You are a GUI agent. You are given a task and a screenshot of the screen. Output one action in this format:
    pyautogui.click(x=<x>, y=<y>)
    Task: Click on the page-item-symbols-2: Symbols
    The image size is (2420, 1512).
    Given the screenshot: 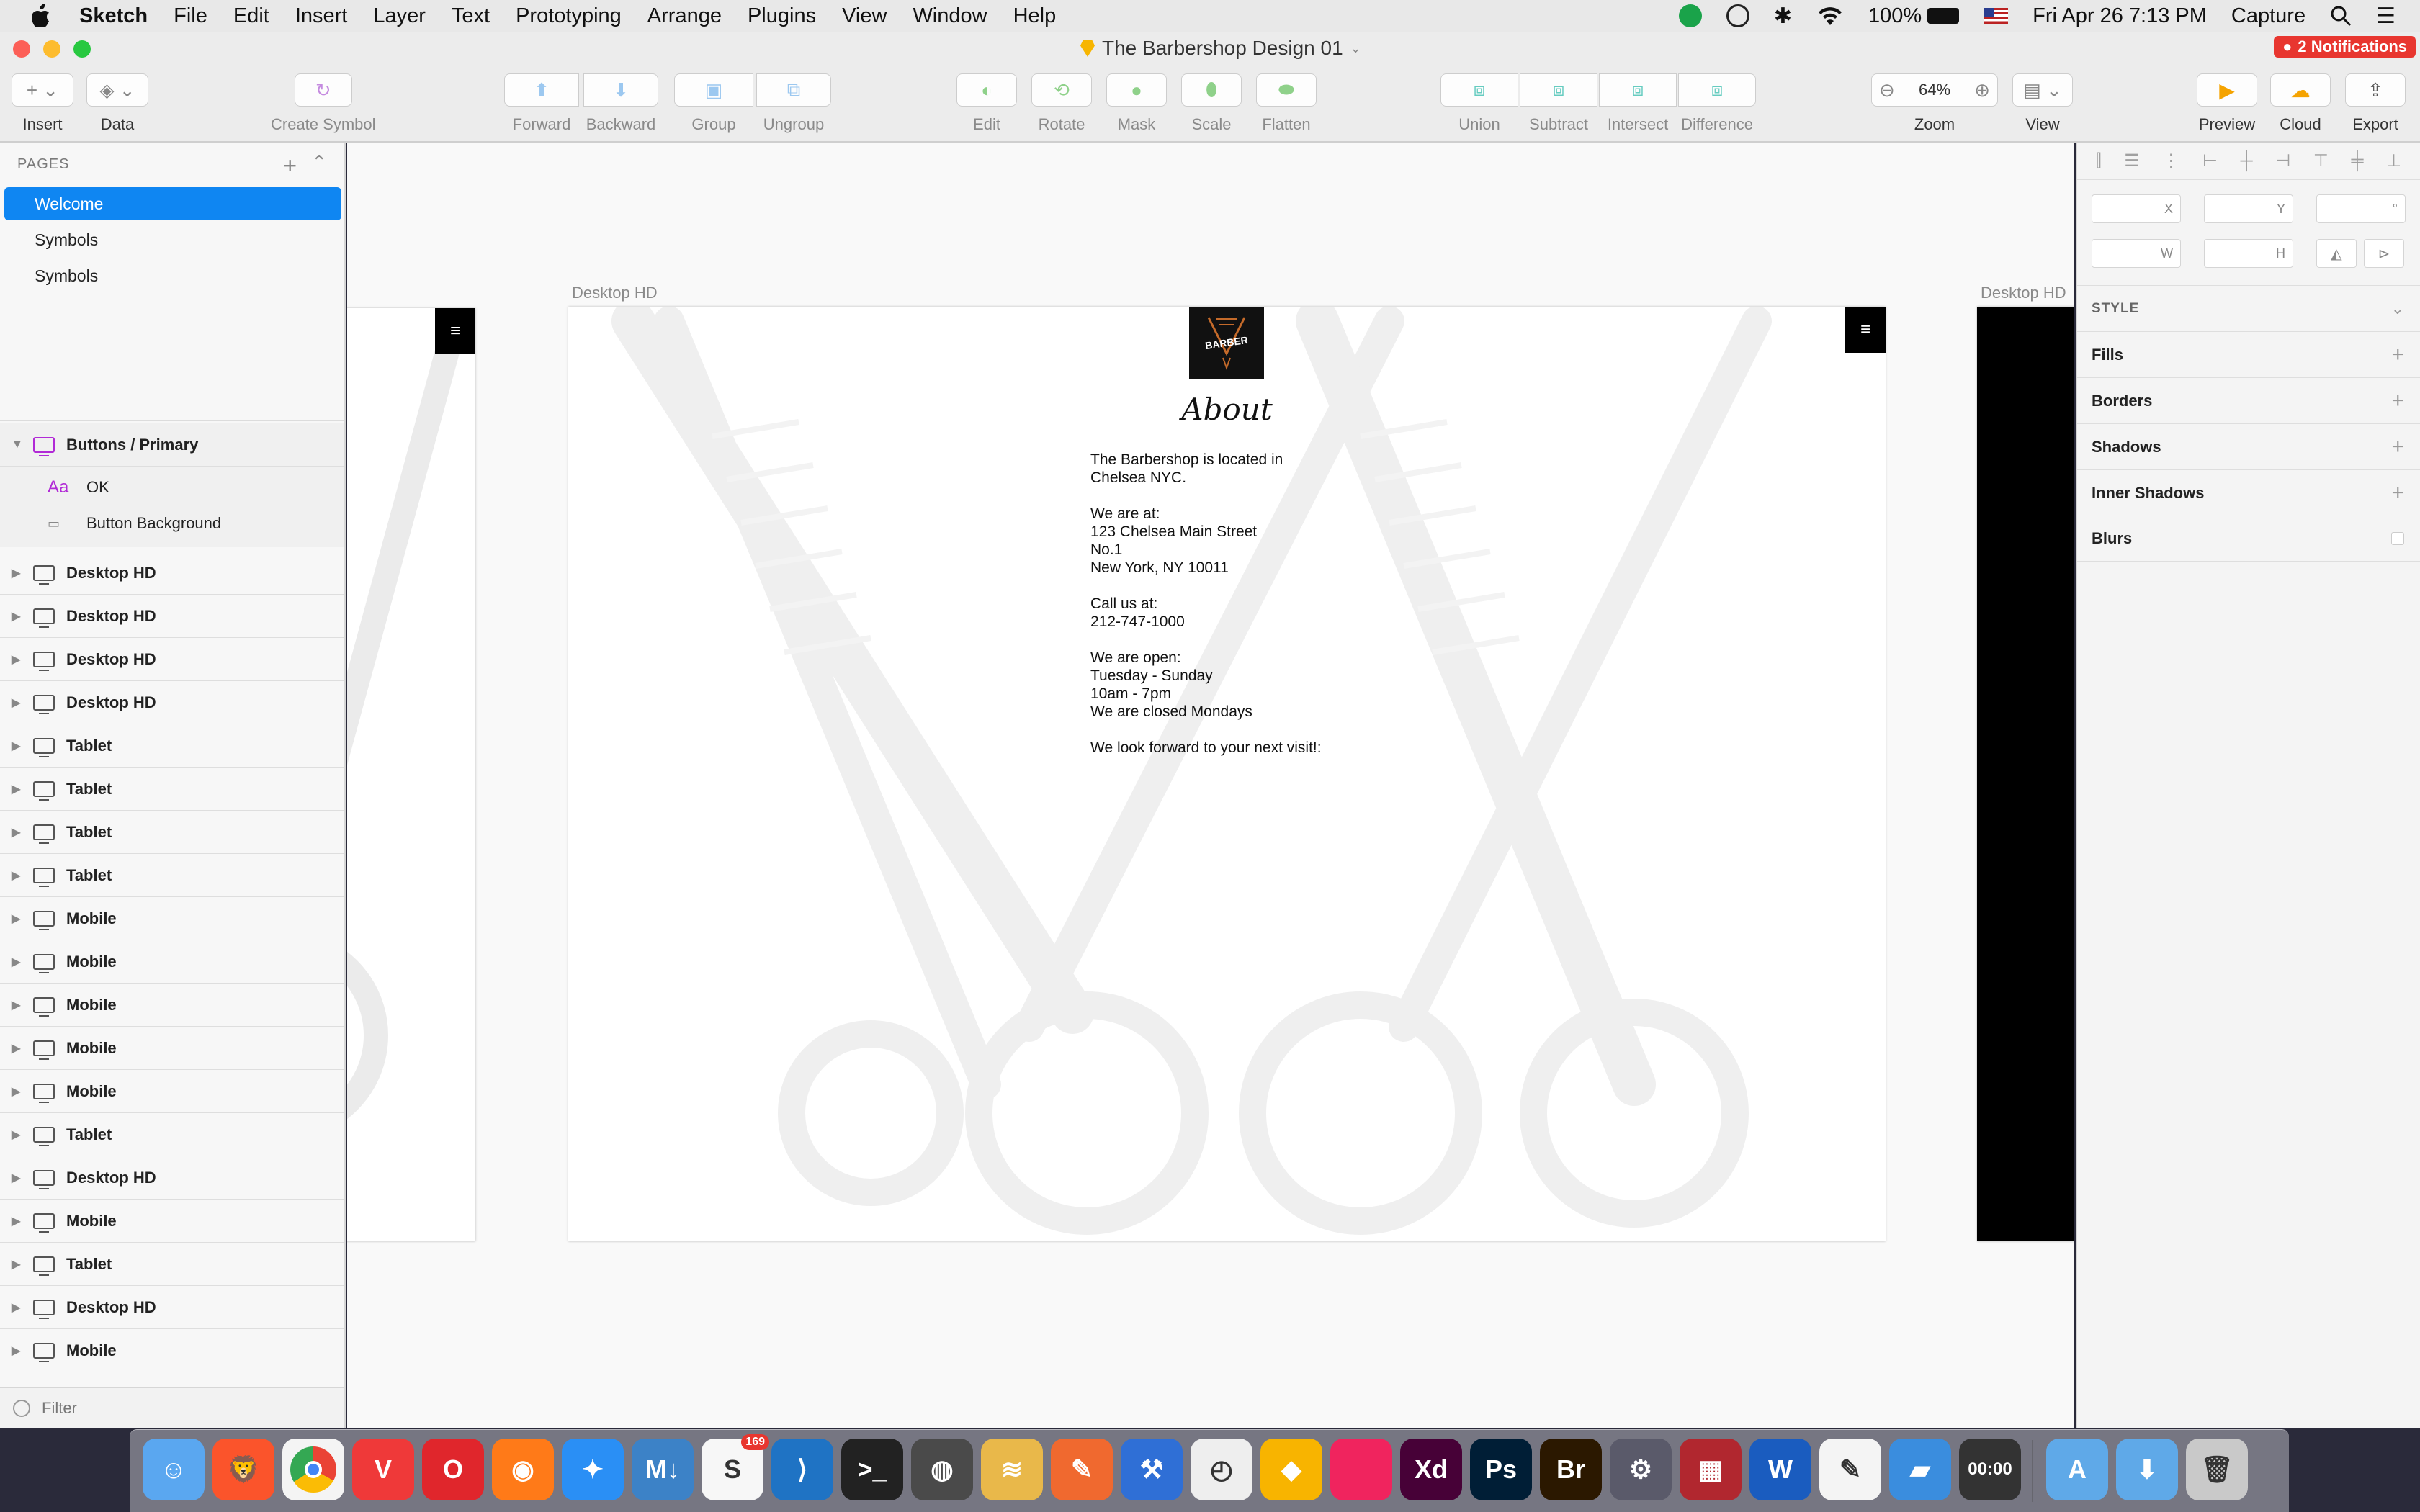 What is the action you would take?
    pyautogui.click(x=172, y=275)
    